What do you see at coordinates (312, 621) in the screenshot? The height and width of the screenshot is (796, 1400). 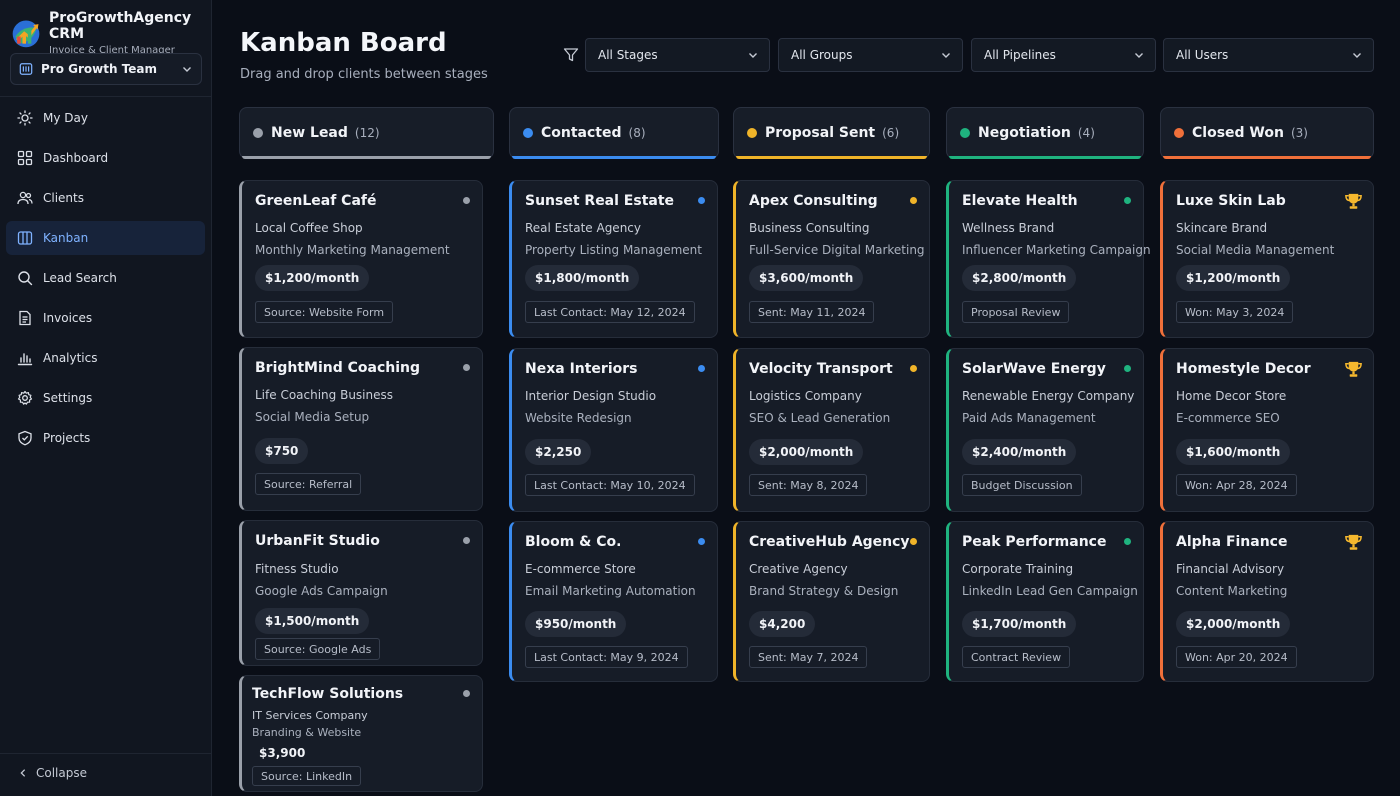 I see `price-badge: $1,500/month` at bounding box center [312, 621].